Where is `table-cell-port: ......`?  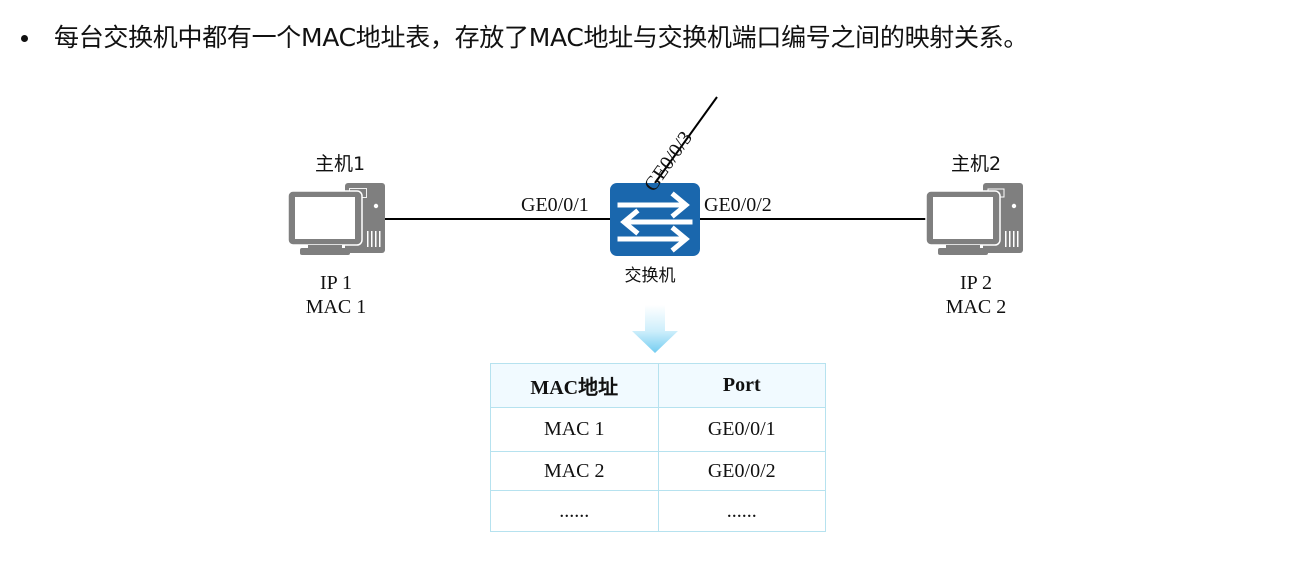 table-cell-port: ...... is located at coordinates (741, 511).